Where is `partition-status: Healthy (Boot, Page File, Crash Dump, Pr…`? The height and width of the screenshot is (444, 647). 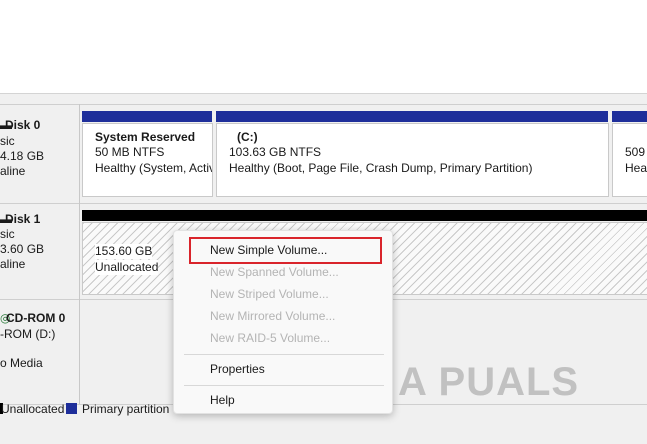
partition-status: Healthy (Boot, Page File, Crash Dump, Pr… is located at coordinates (381, 168).